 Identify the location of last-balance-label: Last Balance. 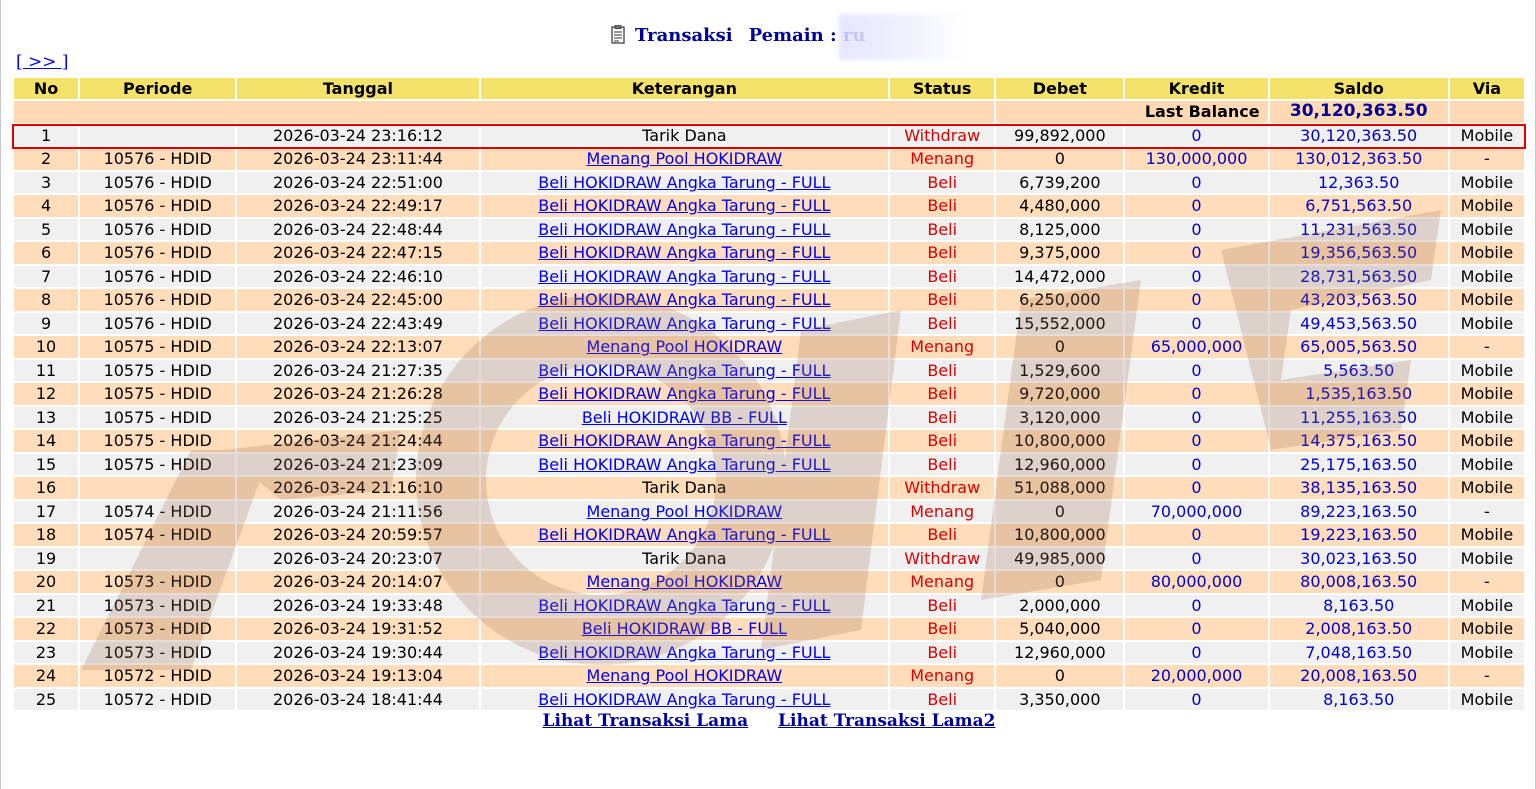
(1132, 112).